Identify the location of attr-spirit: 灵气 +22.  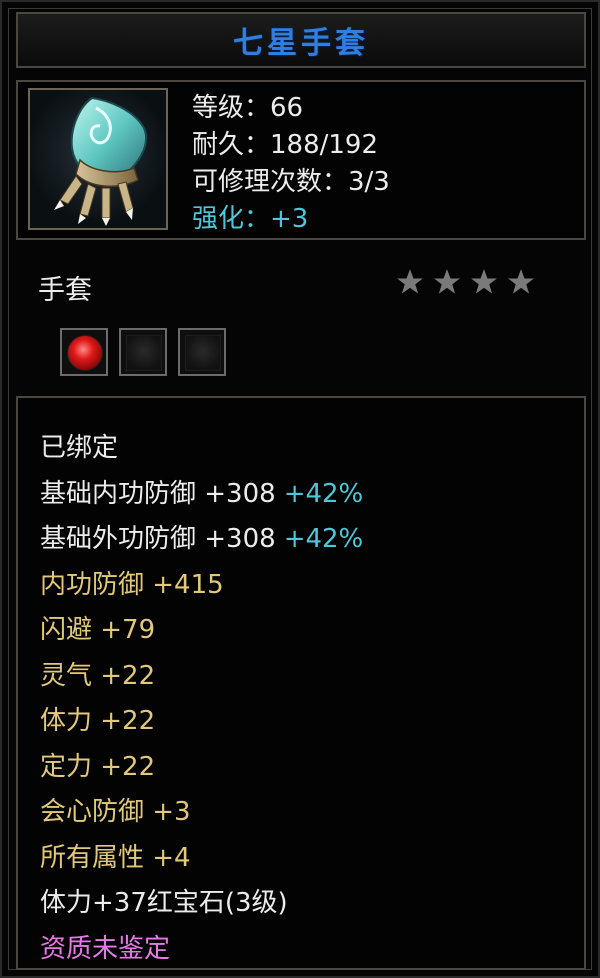
(98, 675).